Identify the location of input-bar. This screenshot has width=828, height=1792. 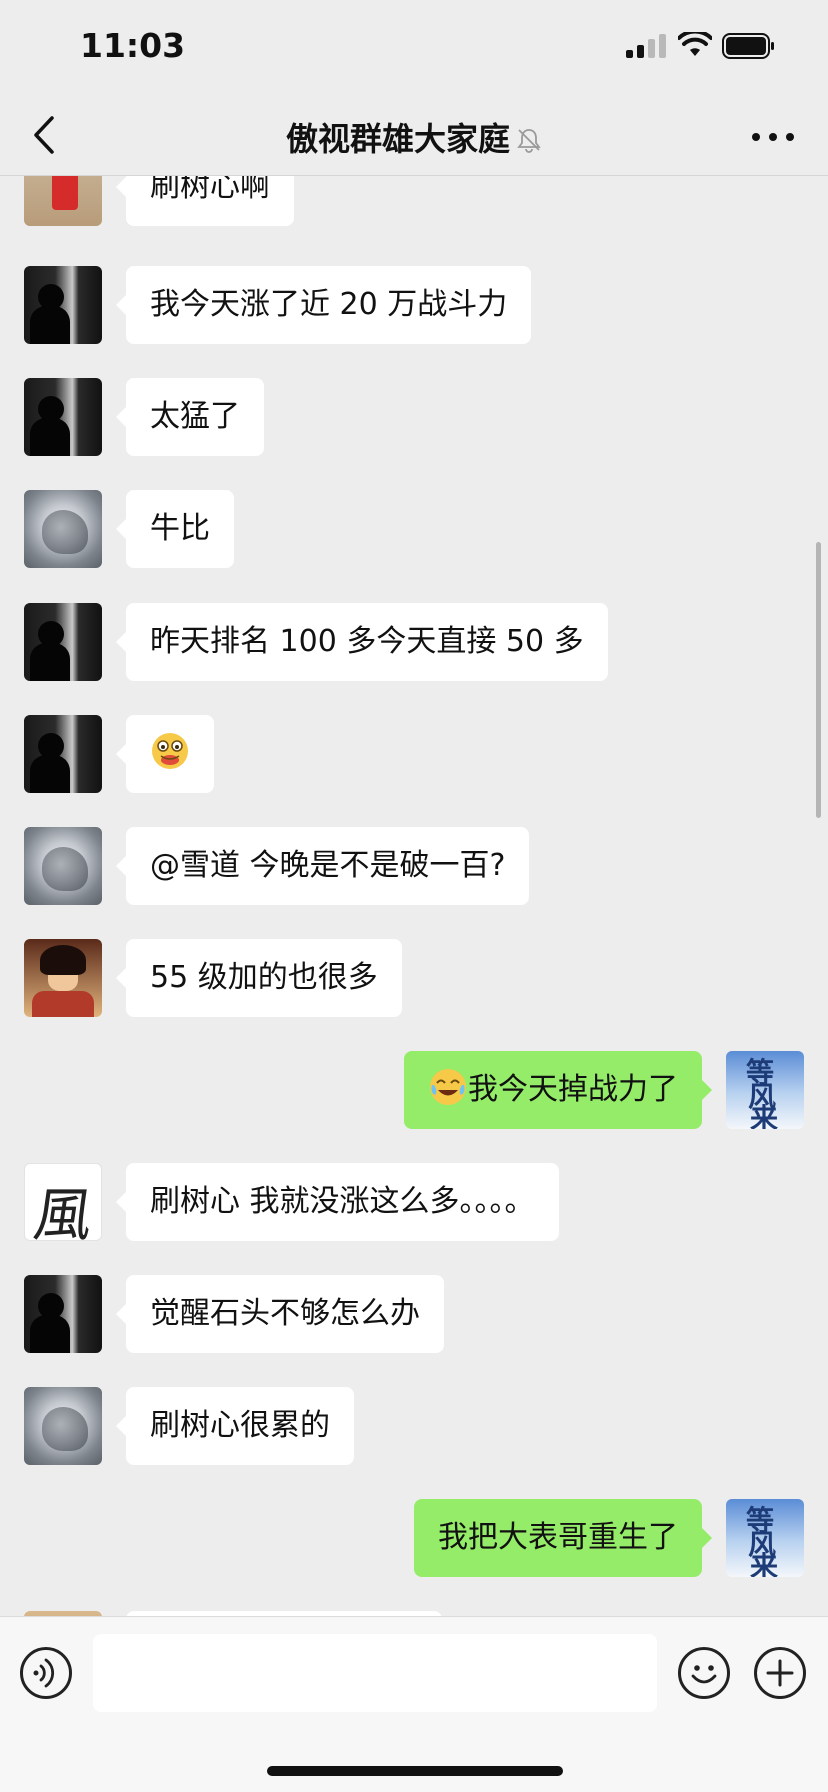
(414, 1704).